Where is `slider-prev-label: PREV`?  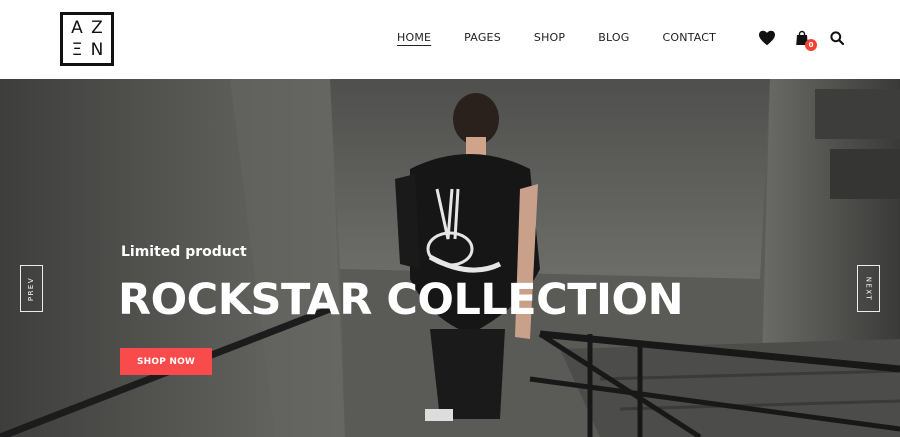
slider-prev-label: PREV is located at coordinates (31, 288).